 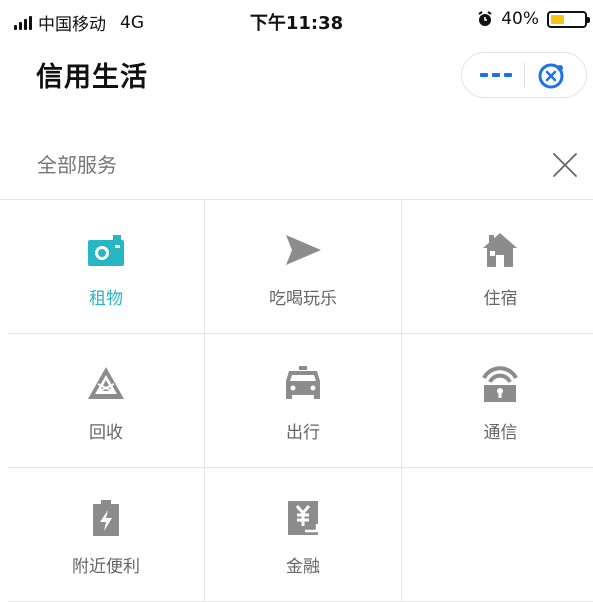 I want to click on camera-icon, so click(x=106, y=250).